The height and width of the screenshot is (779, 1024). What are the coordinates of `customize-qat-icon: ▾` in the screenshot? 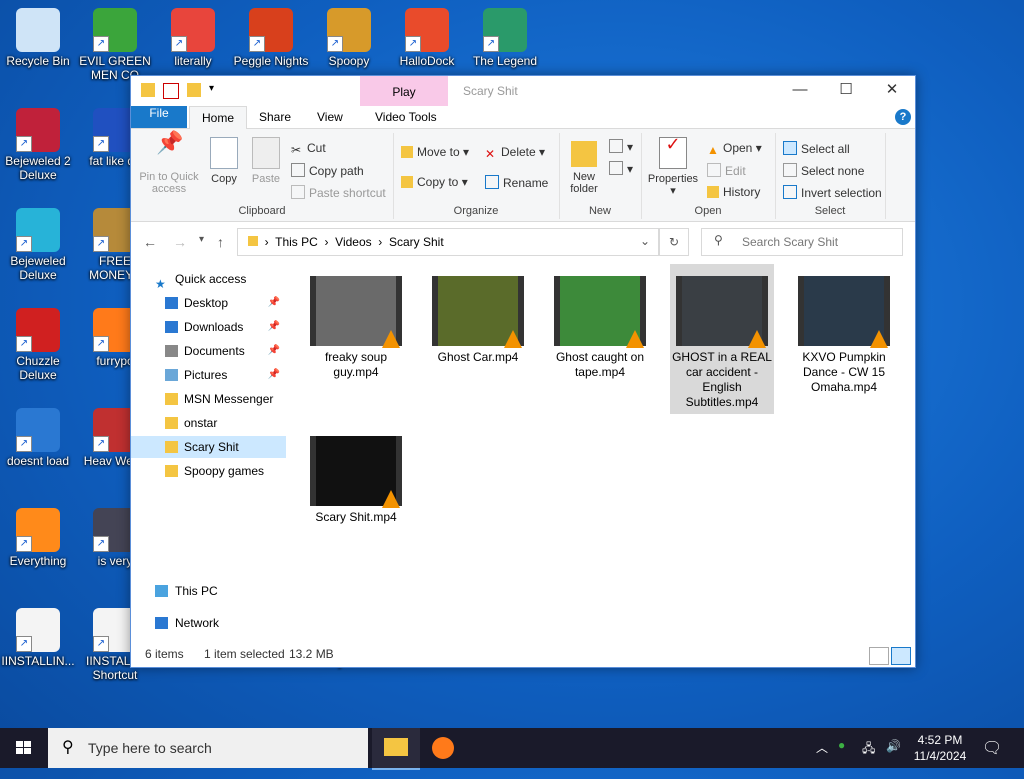 It's located at (216, 90).